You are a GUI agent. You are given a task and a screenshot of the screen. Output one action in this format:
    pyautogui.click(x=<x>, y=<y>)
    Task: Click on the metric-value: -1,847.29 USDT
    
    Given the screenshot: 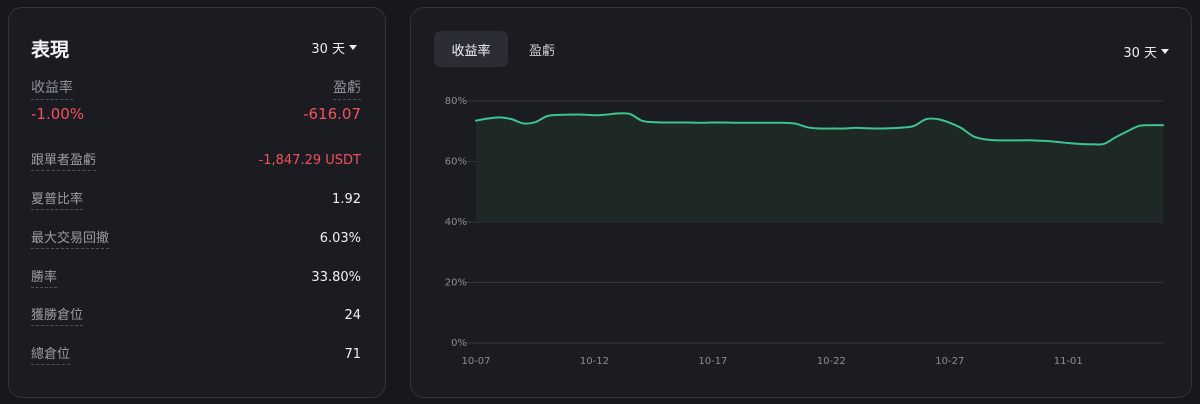 What is the action you would take?
    pyautogui.click(x=309, y=160)
    